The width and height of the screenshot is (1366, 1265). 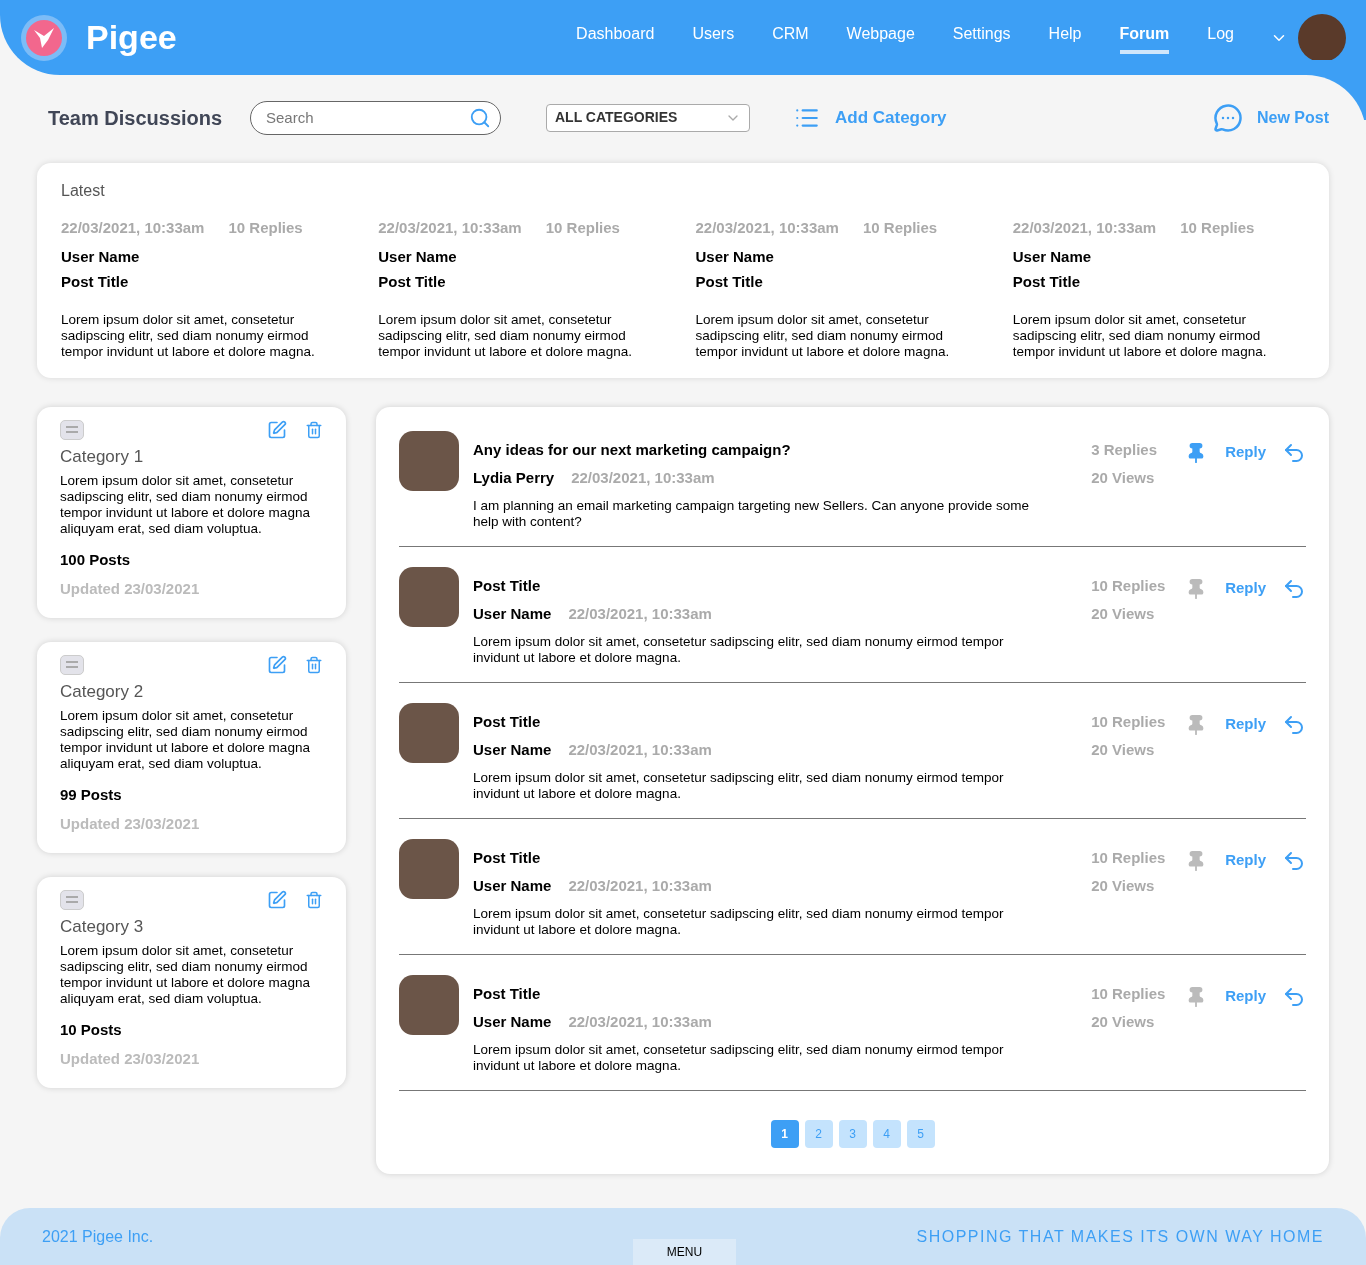 I want to click on search-field: Search, so click(x=375, y=117).